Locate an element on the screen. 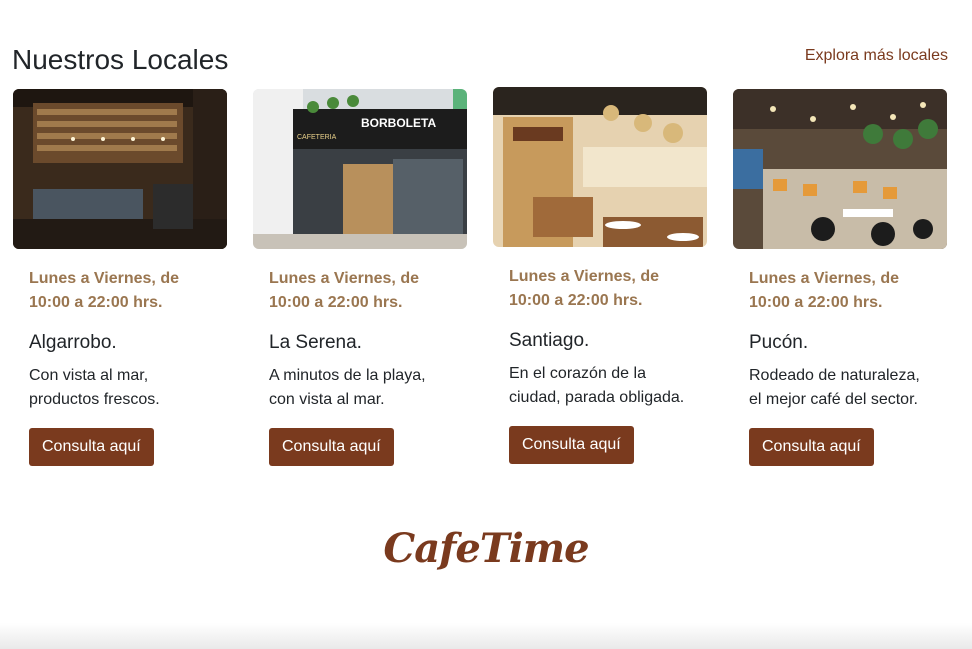 The image size is (972, 649). svg-text: BORBOLETA is located at coordinates (398, 123).